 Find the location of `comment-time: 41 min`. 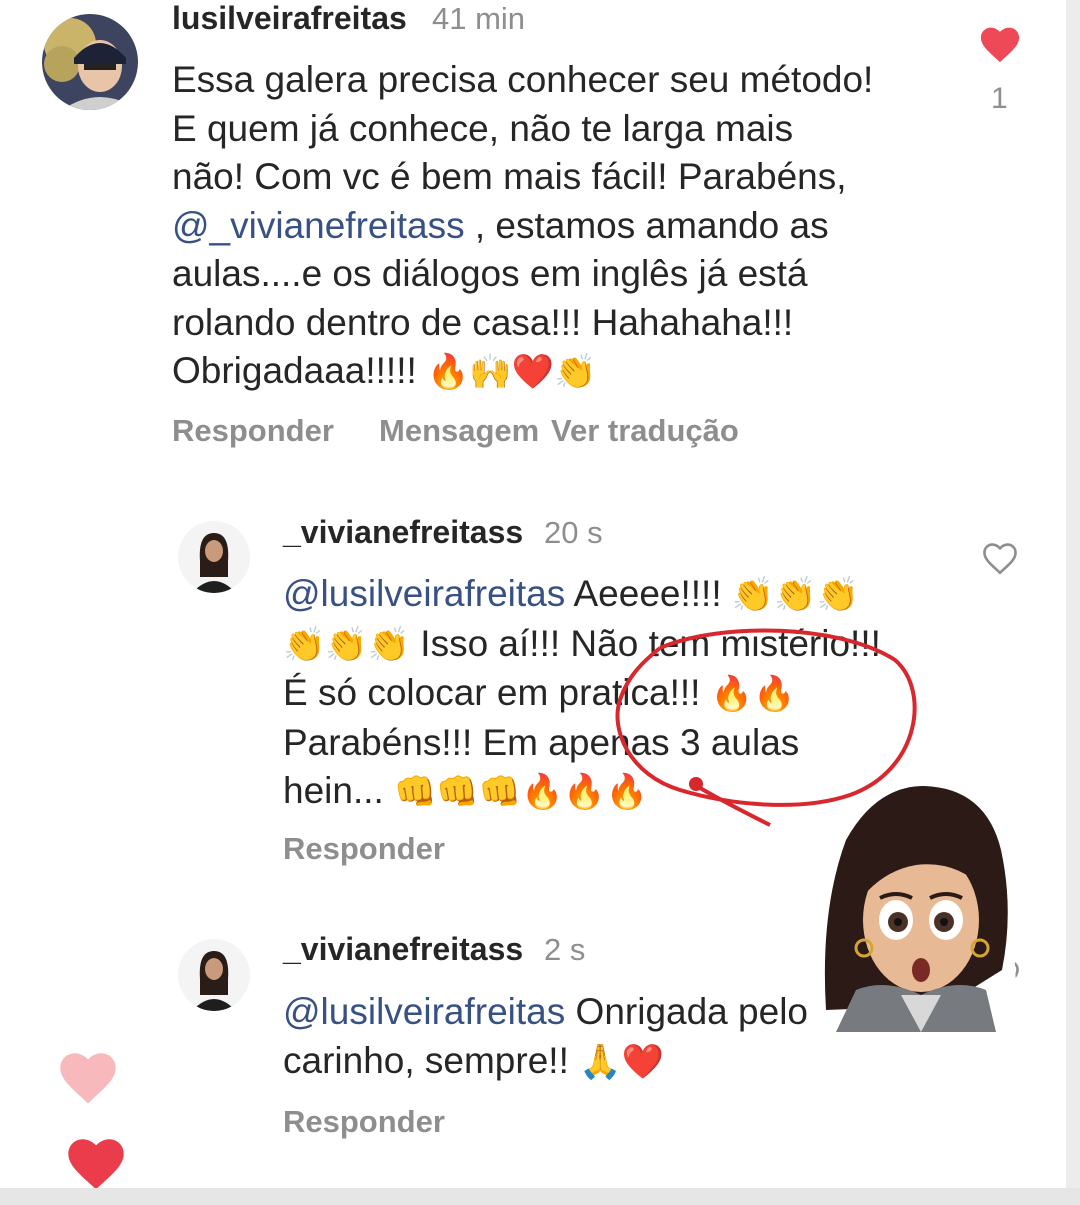

comment-time: 41 min is located at coordinates (479, 18).